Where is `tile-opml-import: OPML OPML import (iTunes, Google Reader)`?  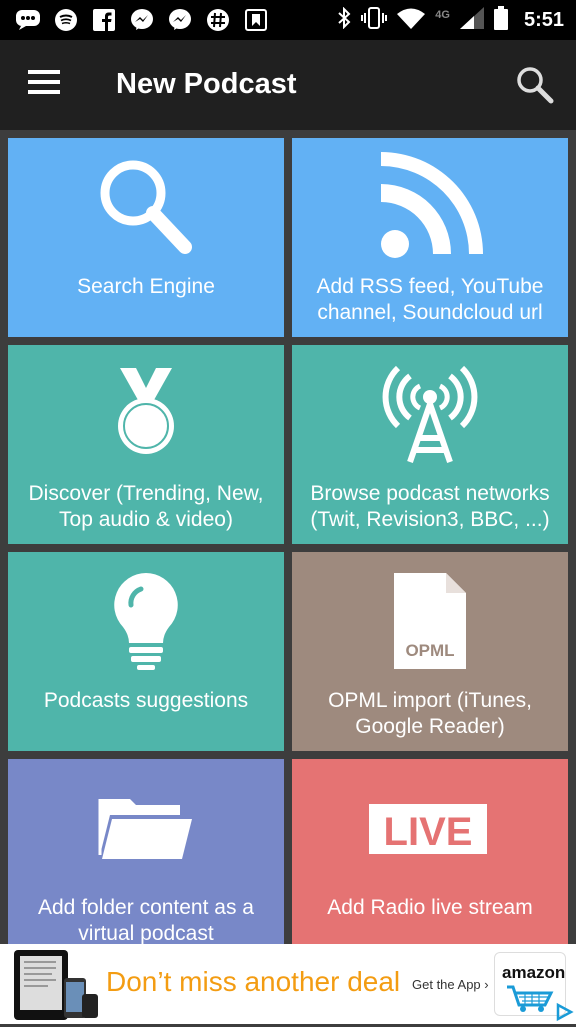 tile-opml-import: OPML OPML import (iTunes, Google Reader) is located at coordinates (430, 651).